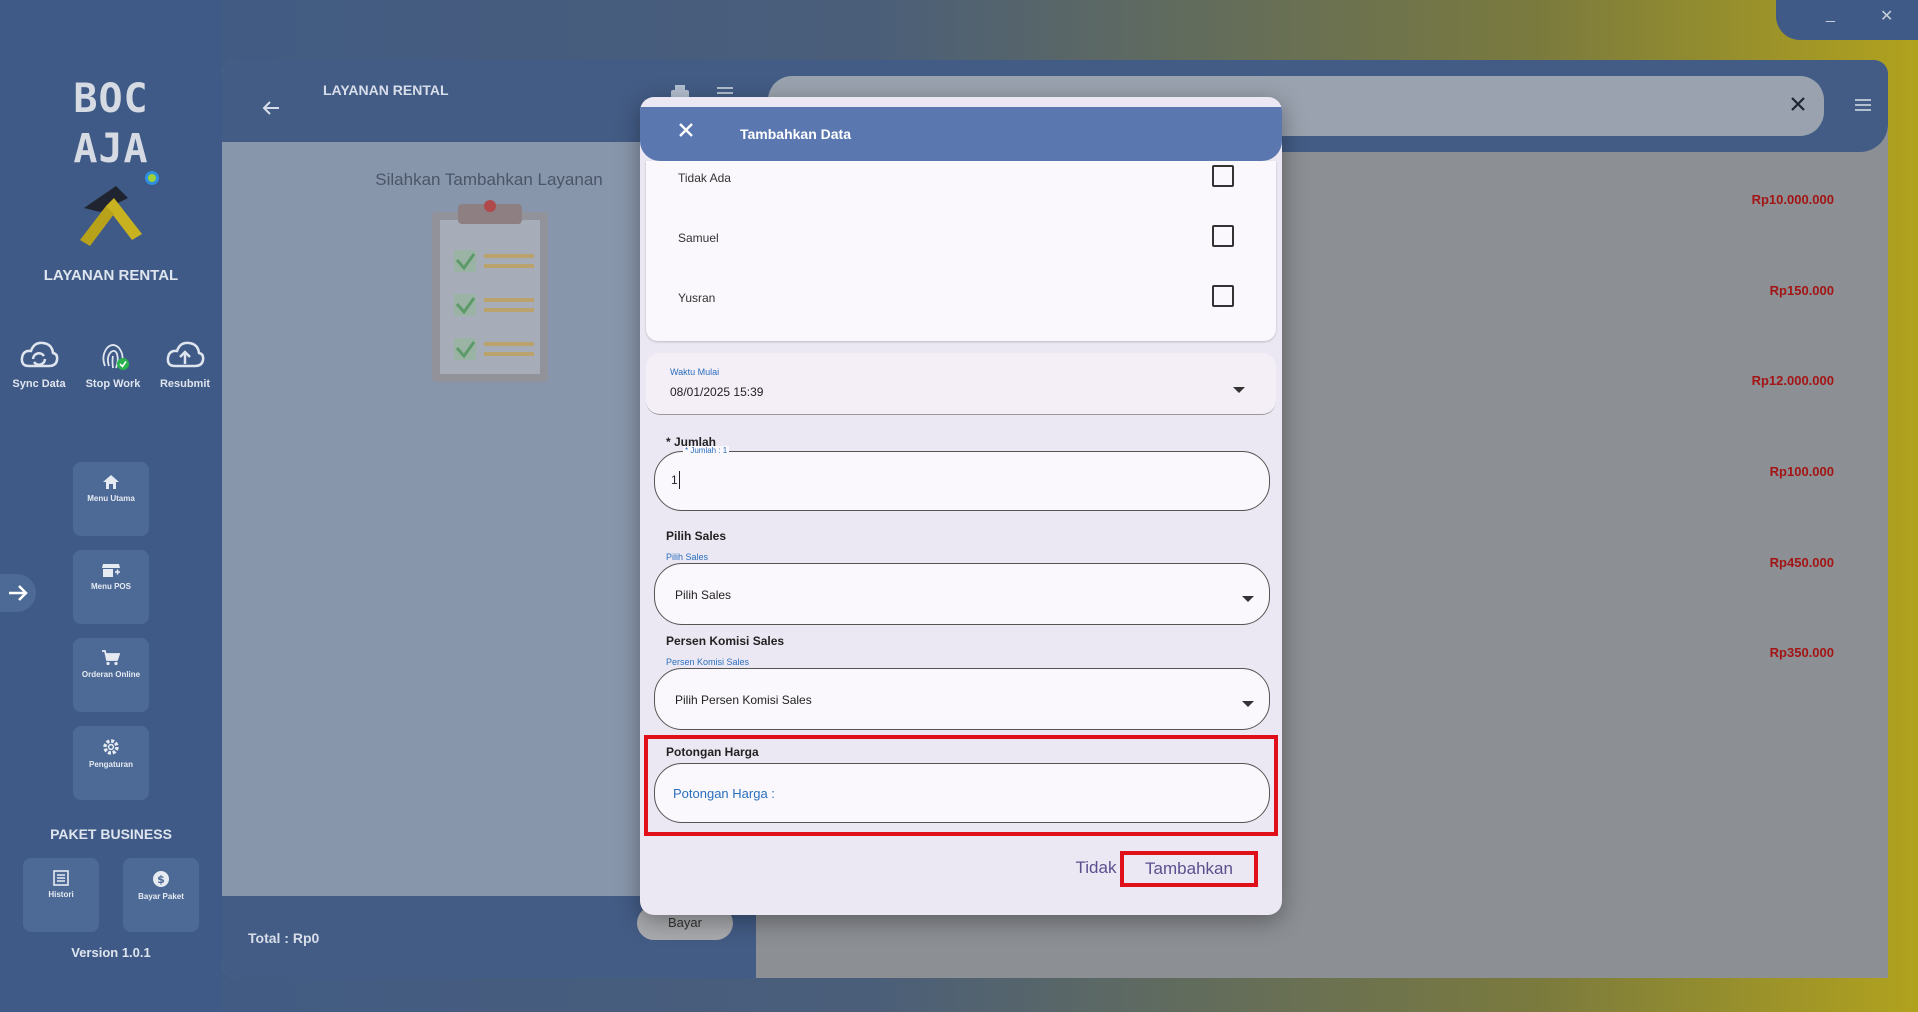  Describe the element at coordinates (111, 275) in the screenshot. I see `app-title: LAYANAN RENTAL` at that location.